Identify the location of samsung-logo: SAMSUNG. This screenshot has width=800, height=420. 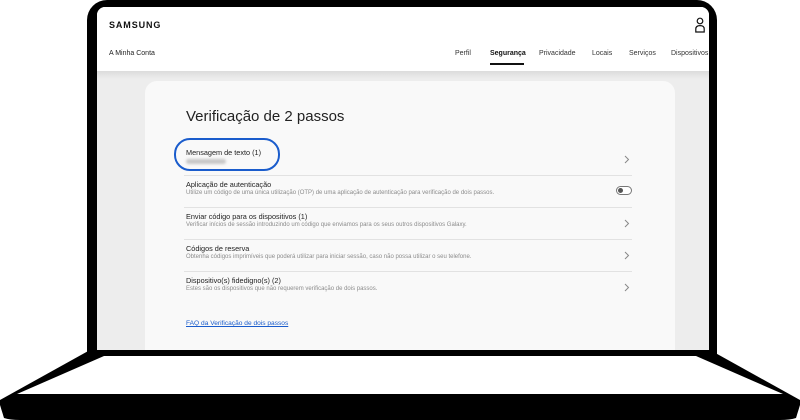
(135, 25).